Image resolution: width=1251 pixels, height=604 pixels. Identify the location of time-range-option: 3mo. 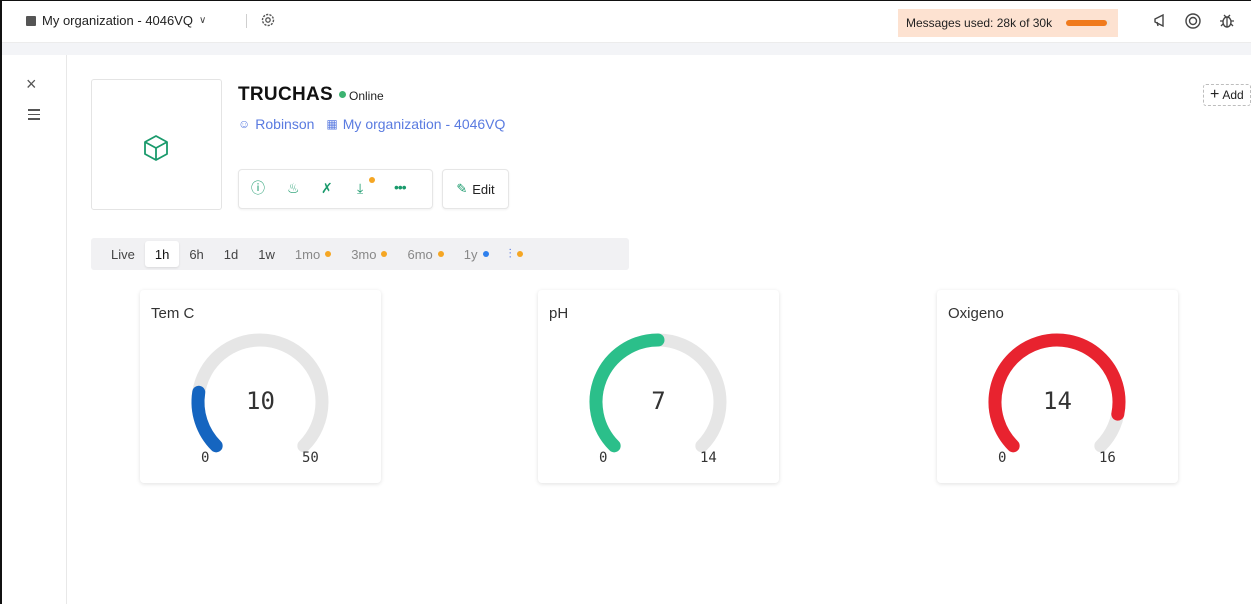
(369, 254).